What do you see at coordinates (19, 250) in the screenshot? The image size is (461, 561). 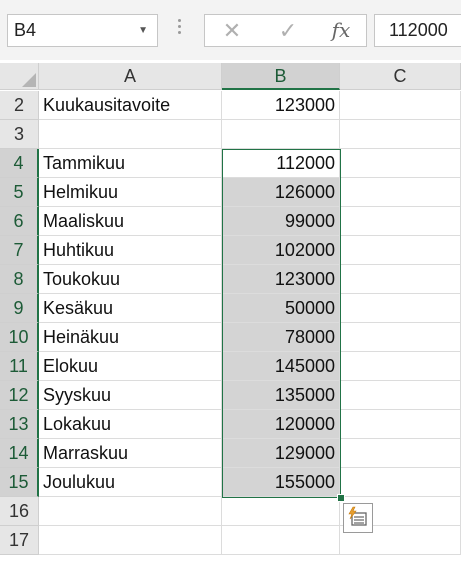 I see `row-header: 7` at bounding box center [19, 250].